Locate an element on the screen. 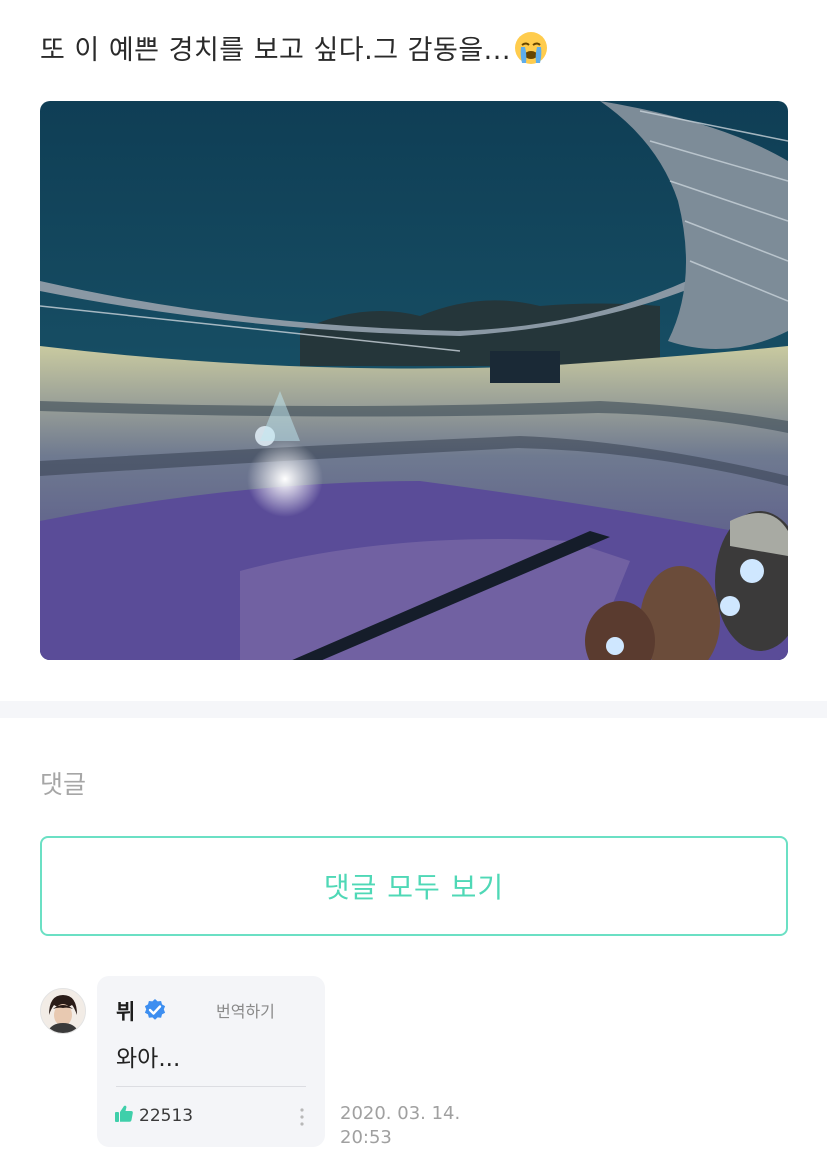 This screenshot has width=827, height=1167. view-all-comments-button: 댓글 모두 보기 is located at coordinates (414, 886).